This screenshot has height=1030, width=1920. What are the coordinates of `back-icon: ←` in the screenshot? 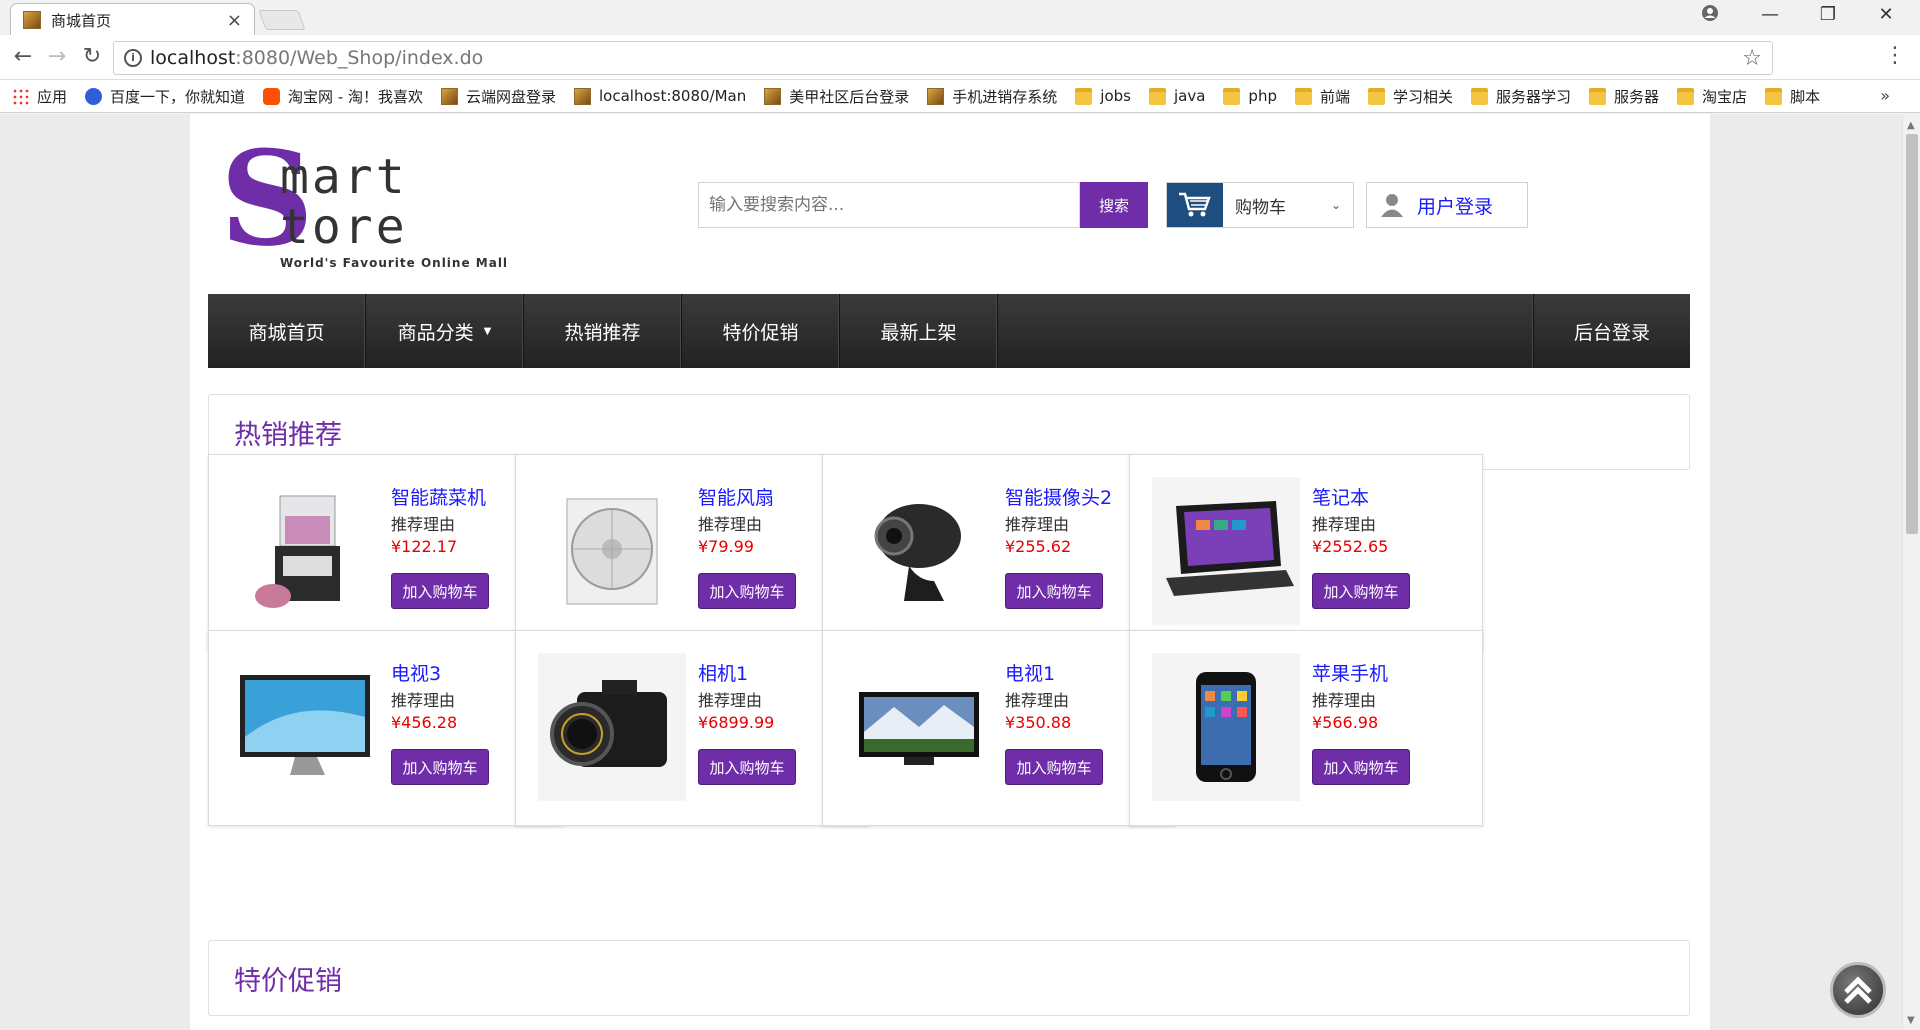 It's located at (23, 56).